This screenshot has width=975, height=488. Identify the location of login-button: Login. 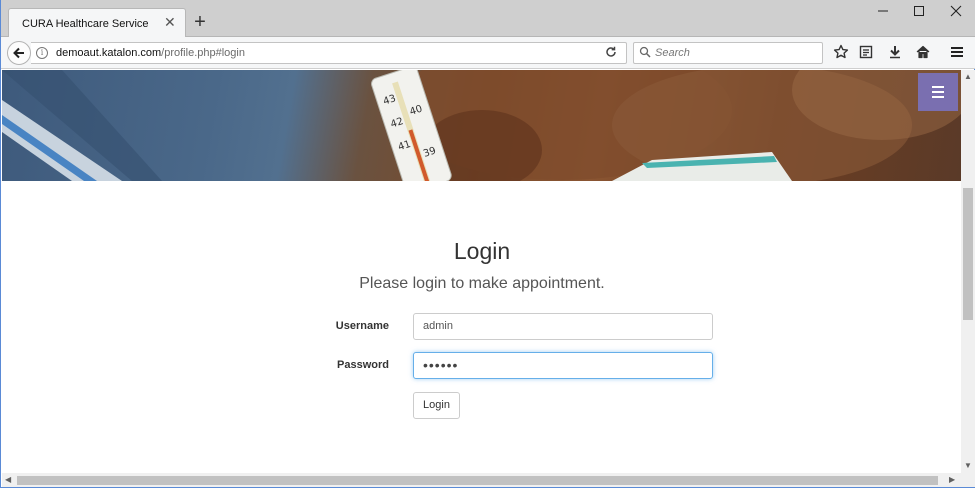
(436, 405).